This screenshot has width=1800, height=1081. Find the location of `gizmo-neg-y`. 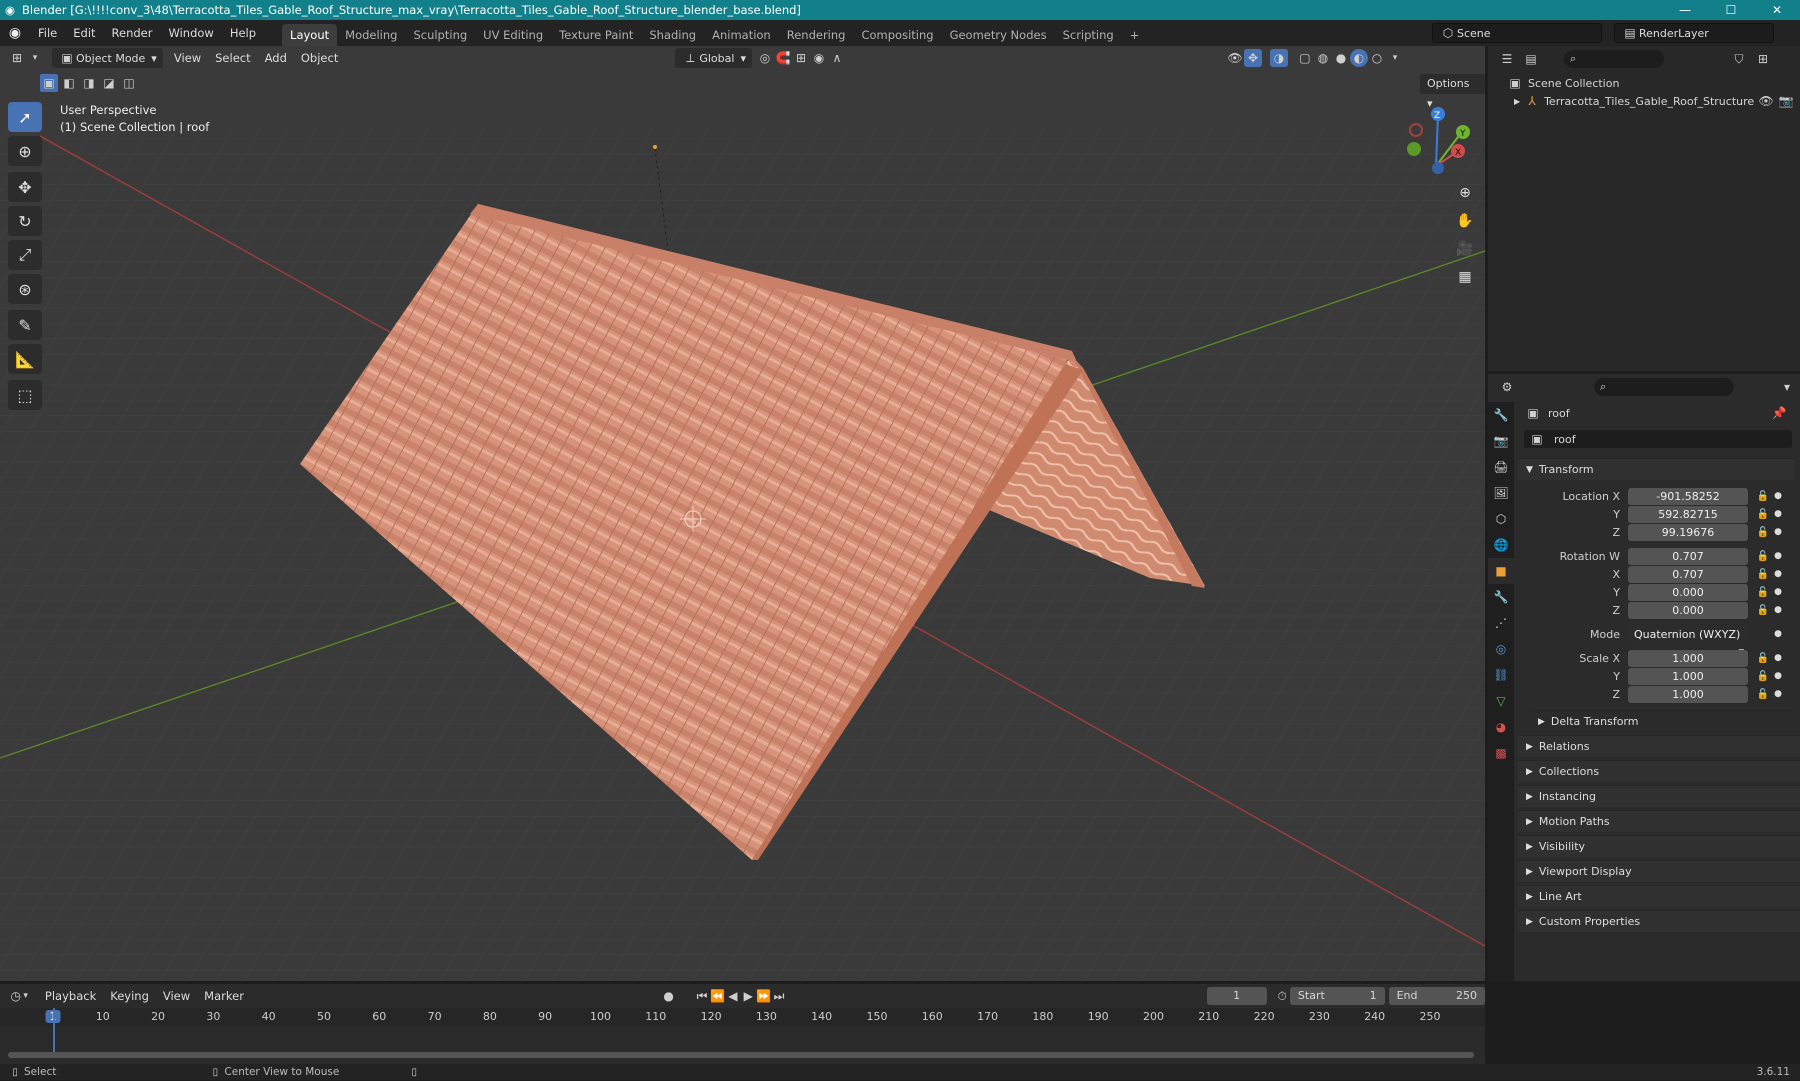

gizmo-neg-y is located at coordinates (1414, 149).